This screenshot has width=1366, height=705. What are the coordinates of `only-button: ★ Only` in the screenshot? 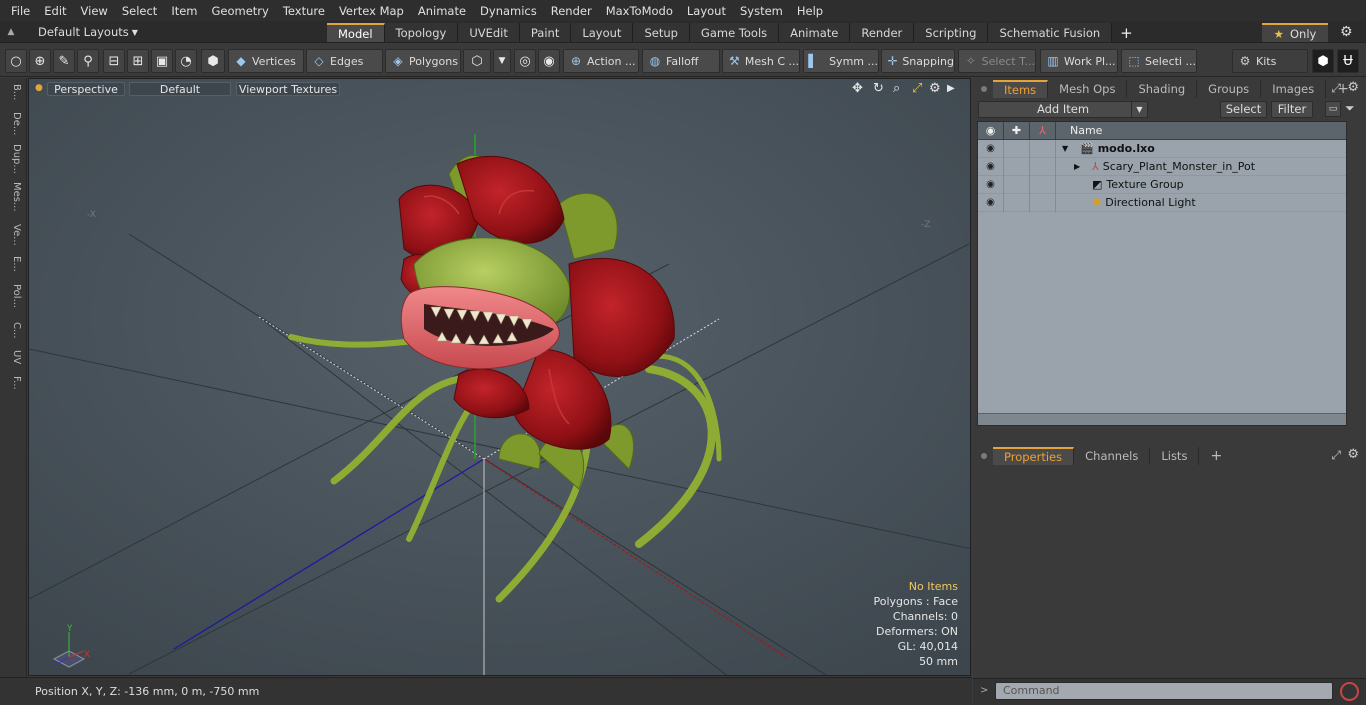 It's located at (1295, 32).